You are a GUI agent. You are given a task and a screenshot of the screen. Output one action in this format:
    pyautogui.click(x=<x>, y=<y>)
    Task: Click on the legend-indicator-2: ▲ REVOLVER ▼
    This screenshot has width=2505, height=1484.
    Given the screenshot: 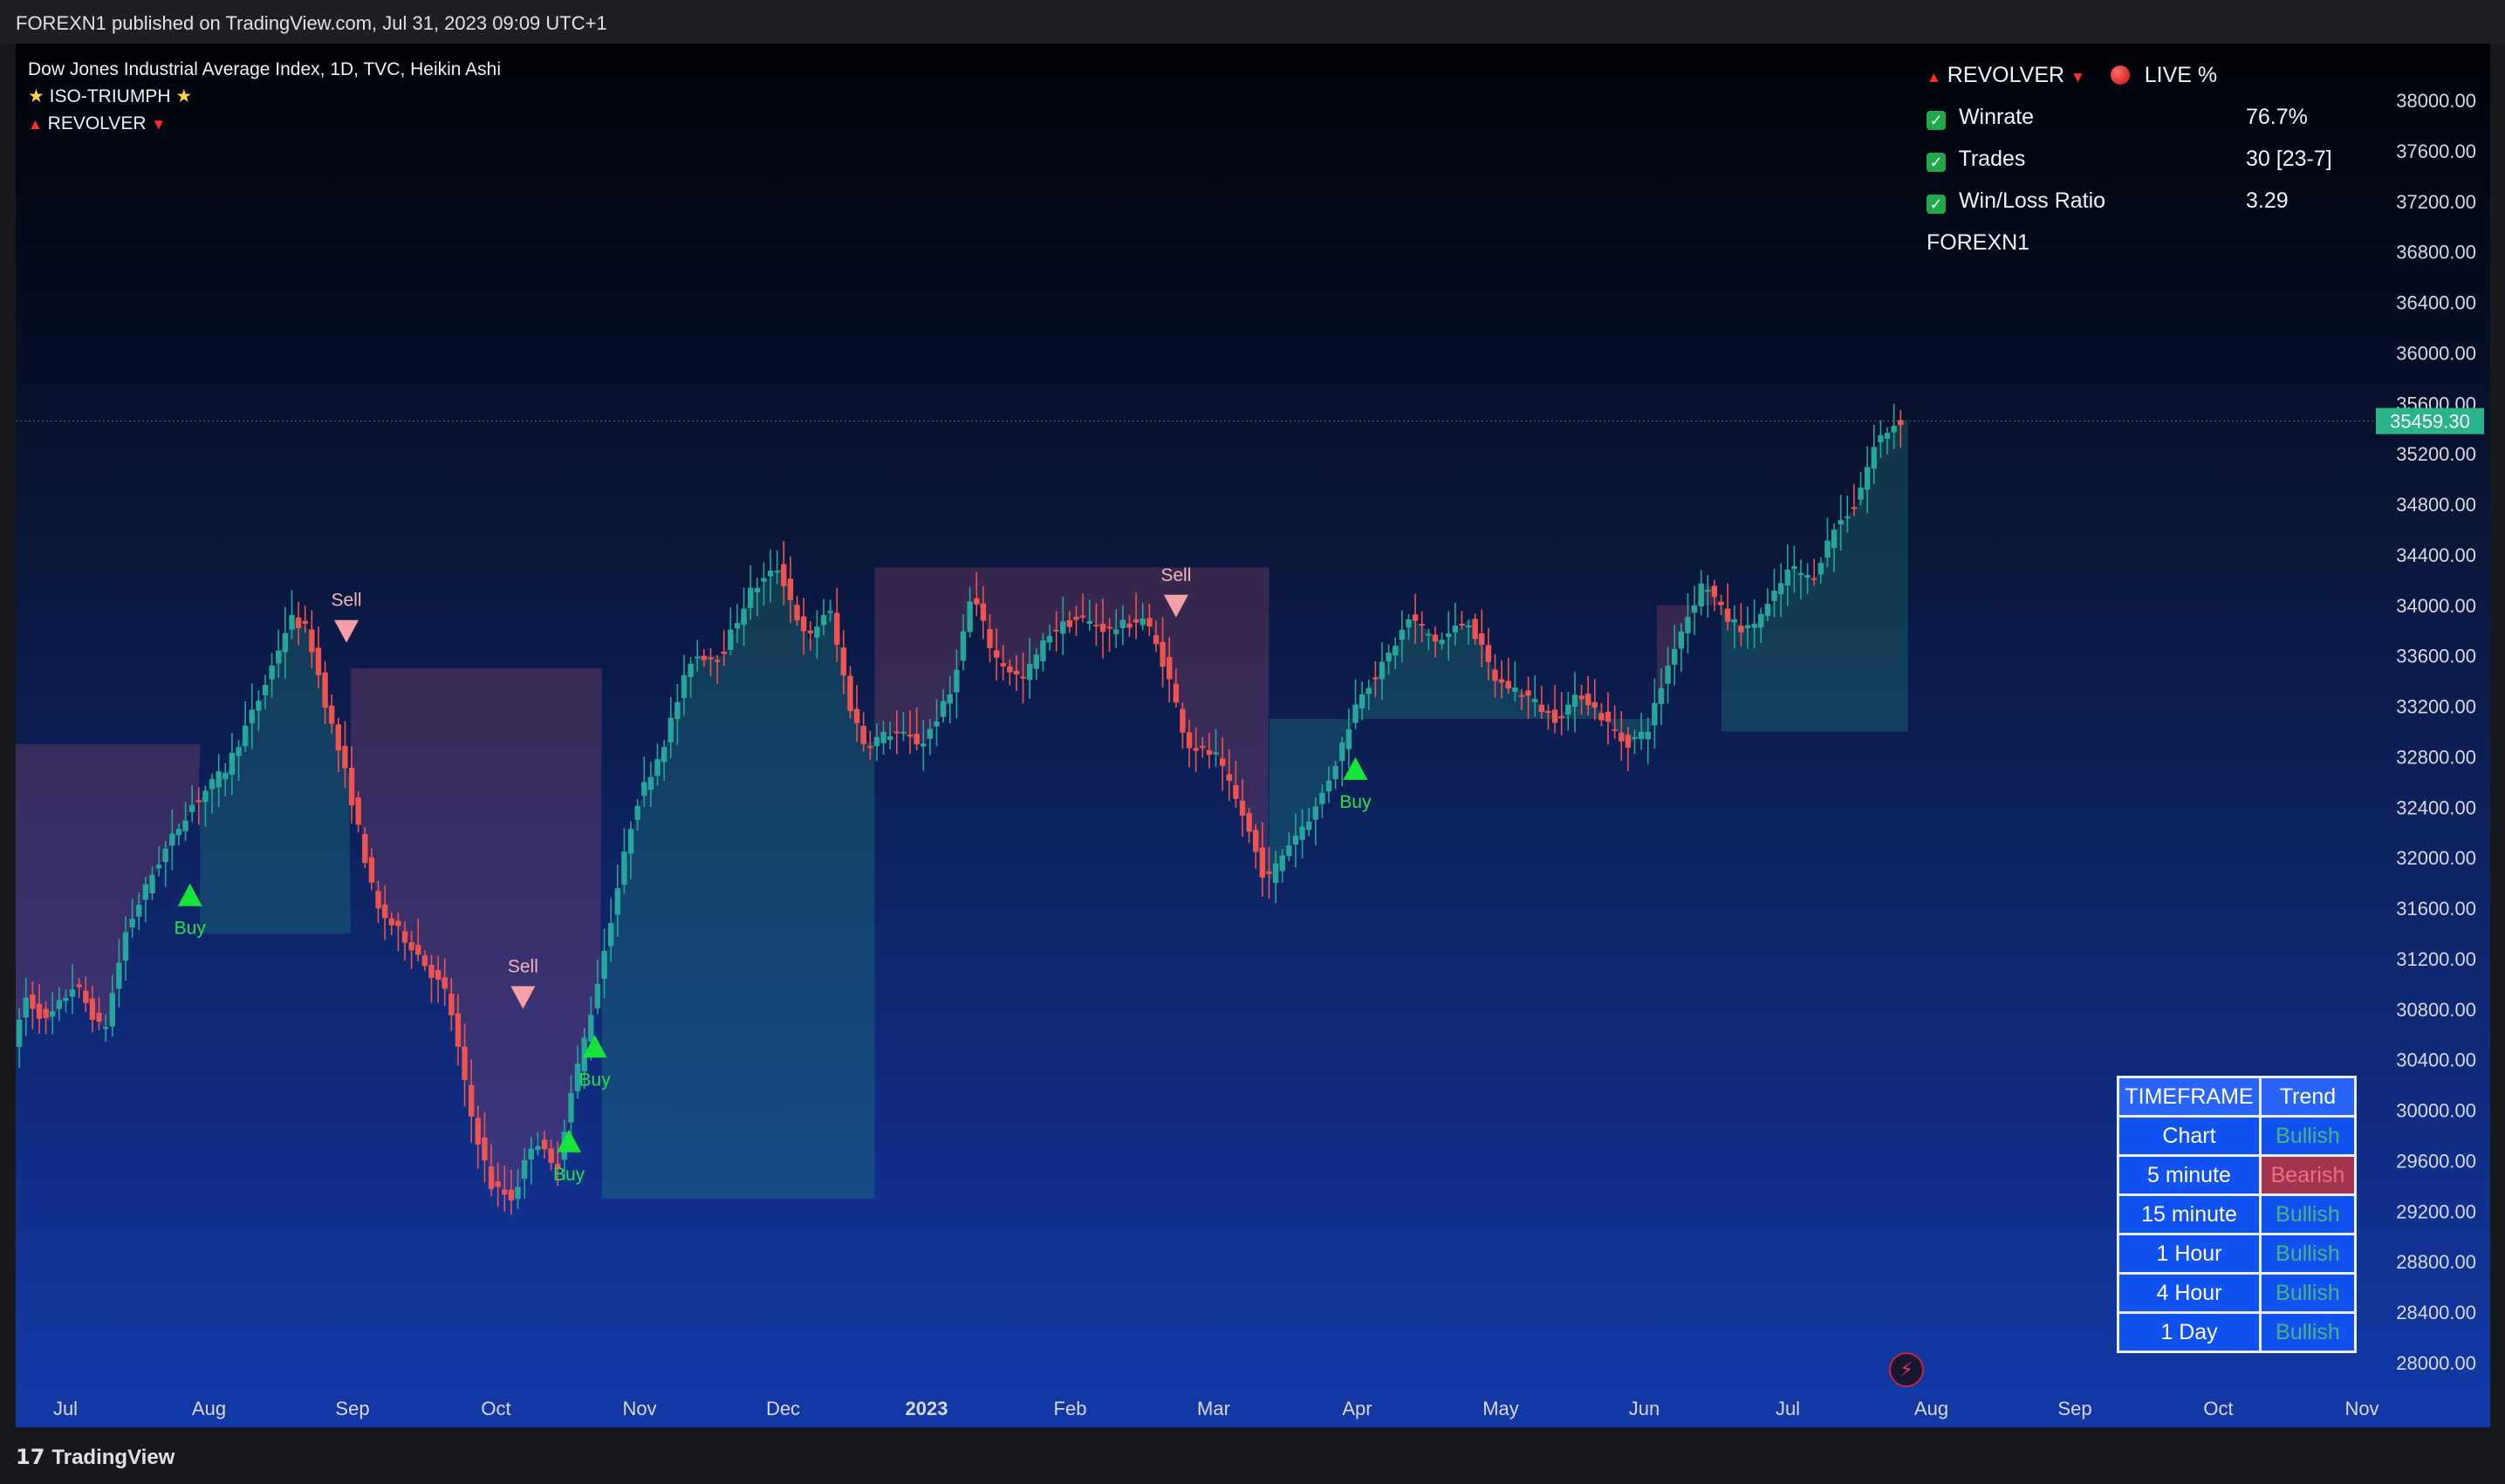 What is the action you would take?
    pyautogui.click(x=264, y=124)
    